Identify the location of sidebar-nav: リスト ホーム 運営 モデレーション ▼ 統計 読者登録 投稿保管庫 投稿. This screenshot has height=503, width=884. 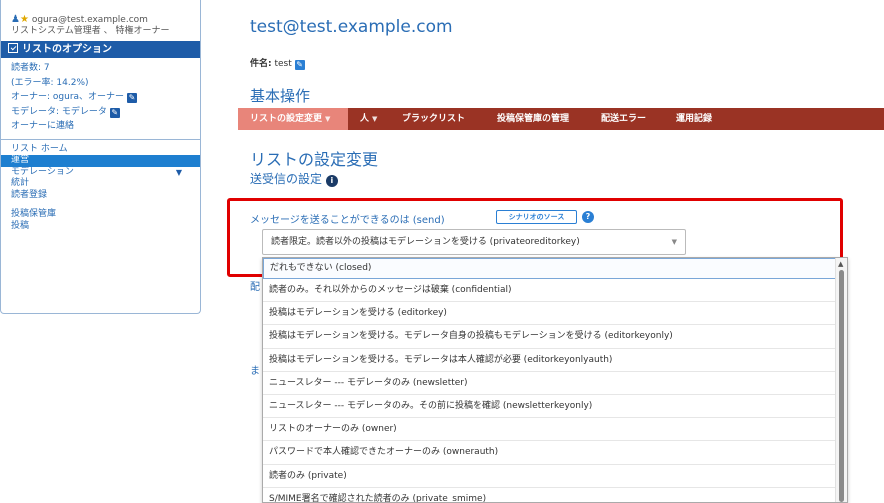
(100, 186).